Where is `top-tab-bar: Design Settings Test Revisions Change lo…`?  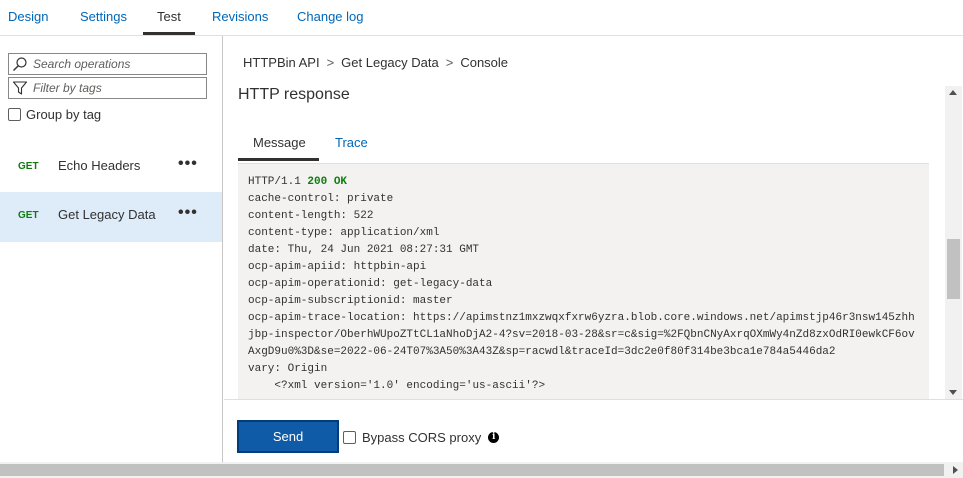
top-tab-bar: Design Settings Test Revisions Change lo… is located at coordinates (481, 18).